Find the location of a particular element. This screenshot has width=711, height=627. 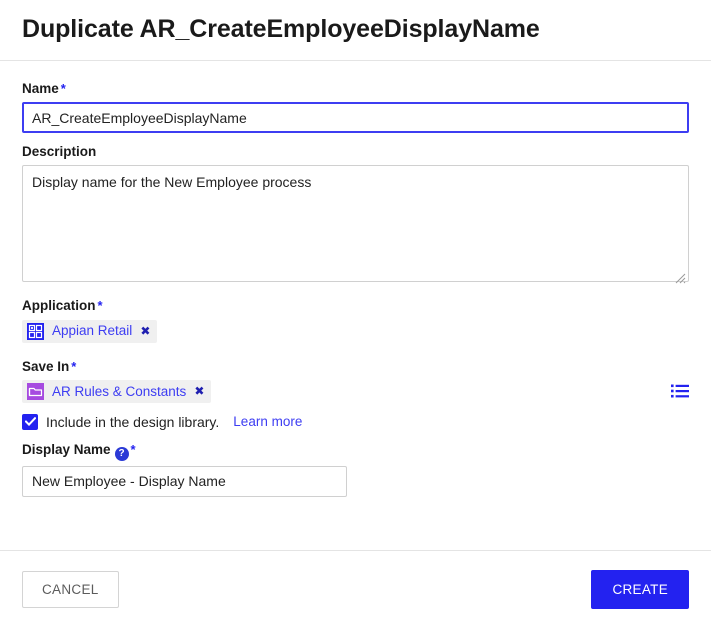

application-required-asterisk: * is located at coordinates (100, 306).